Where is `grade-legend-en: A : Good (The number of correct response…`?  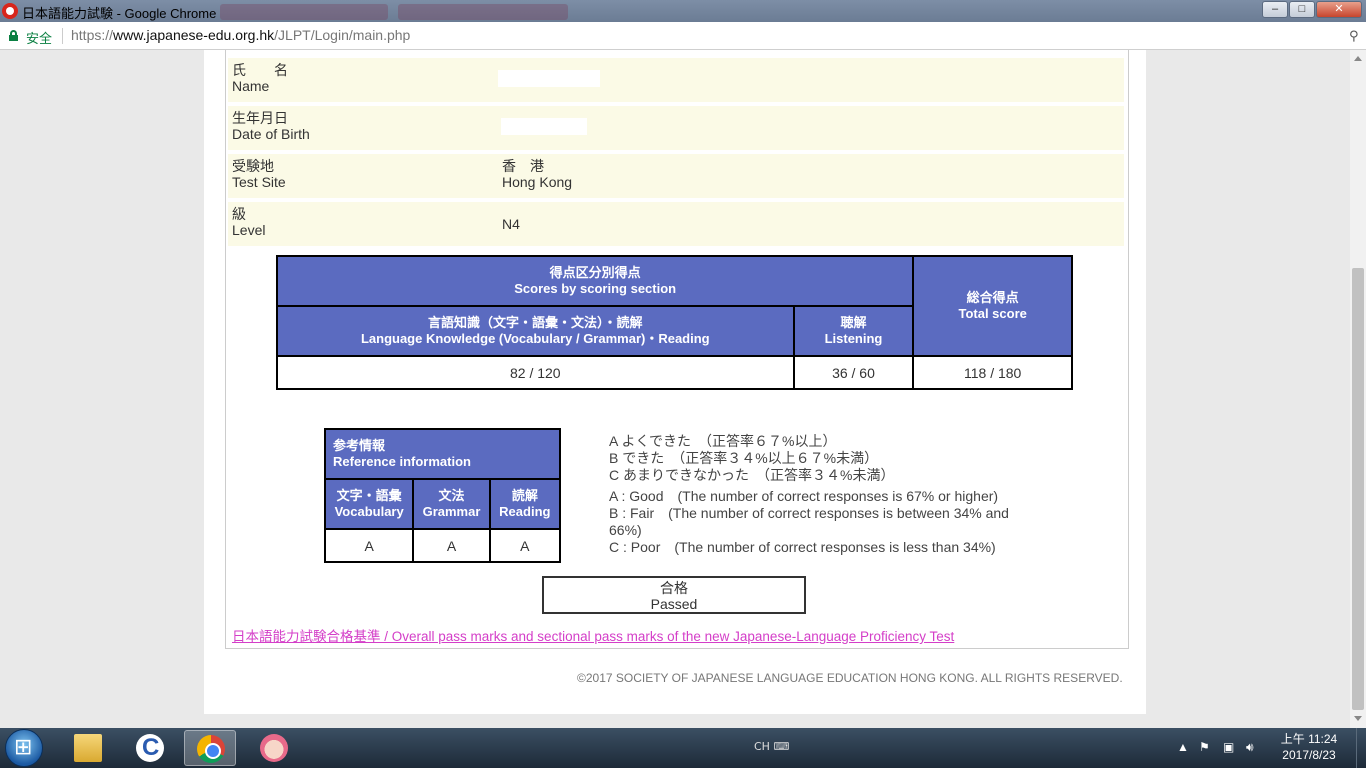 grade-legend-en: A : Good (The number of correct response… is located at coordinates (809, 522).